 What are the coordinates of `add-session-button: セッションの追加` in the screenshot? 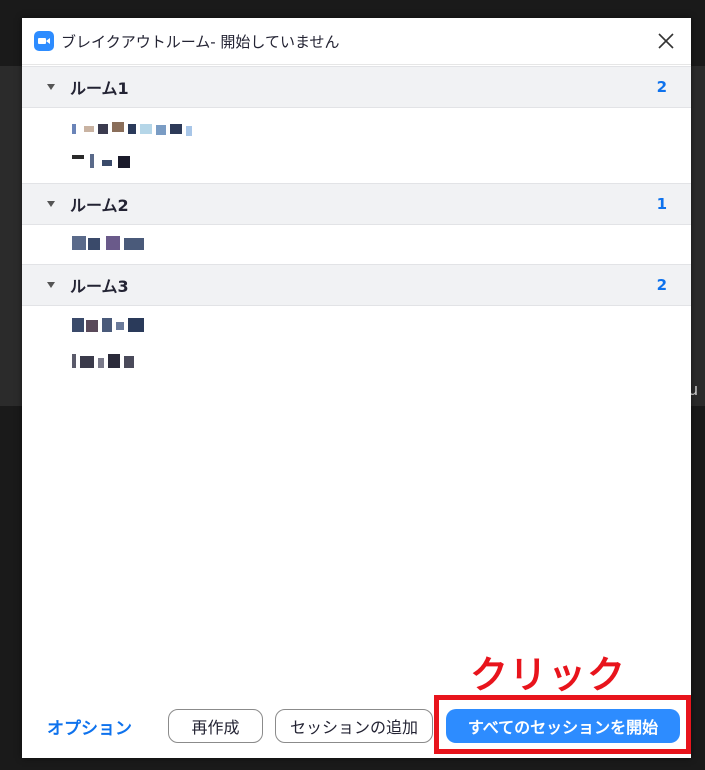 It's located at (354, 726).